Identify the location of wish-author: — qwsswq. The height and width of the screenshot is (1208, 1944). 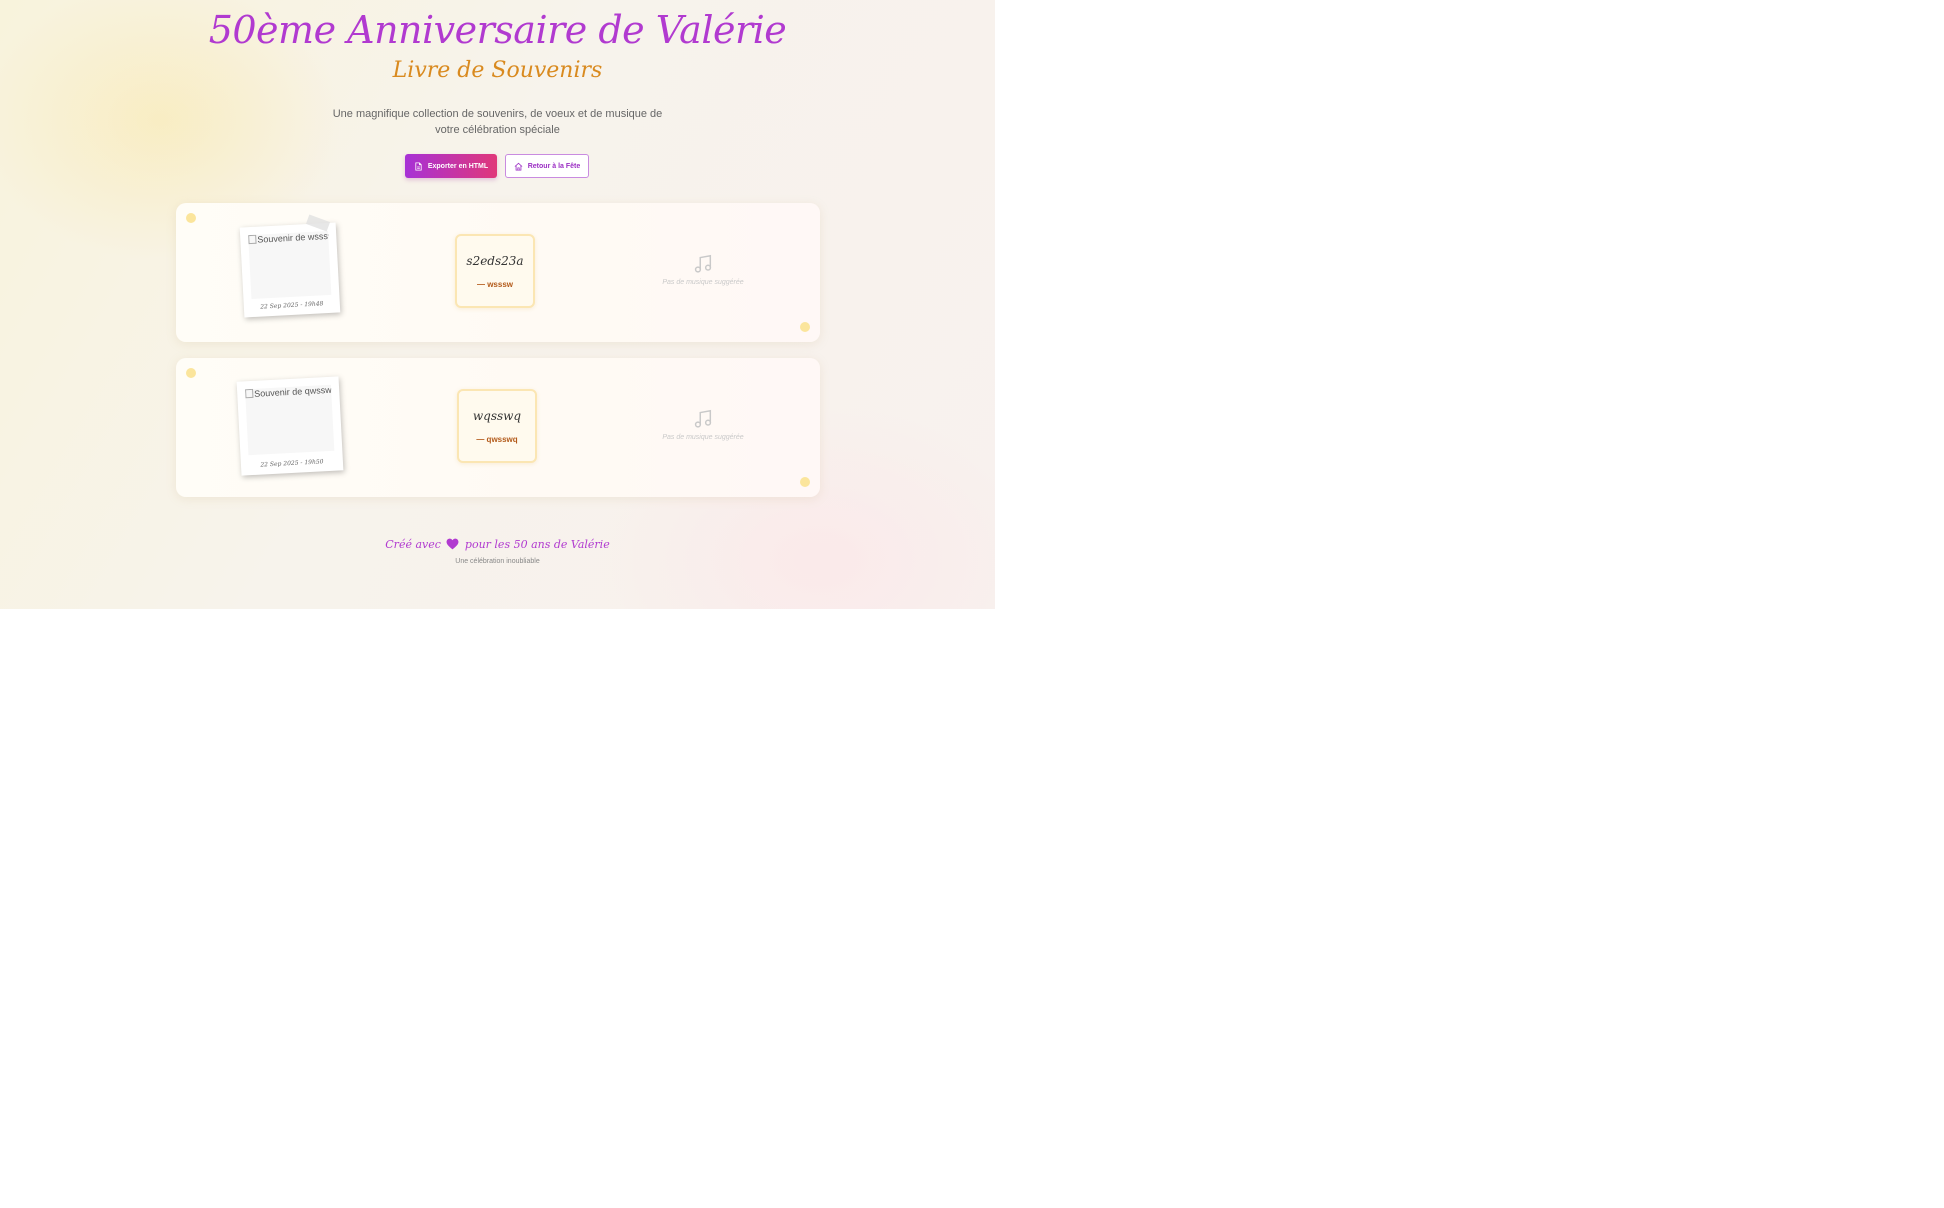
(497, 439).